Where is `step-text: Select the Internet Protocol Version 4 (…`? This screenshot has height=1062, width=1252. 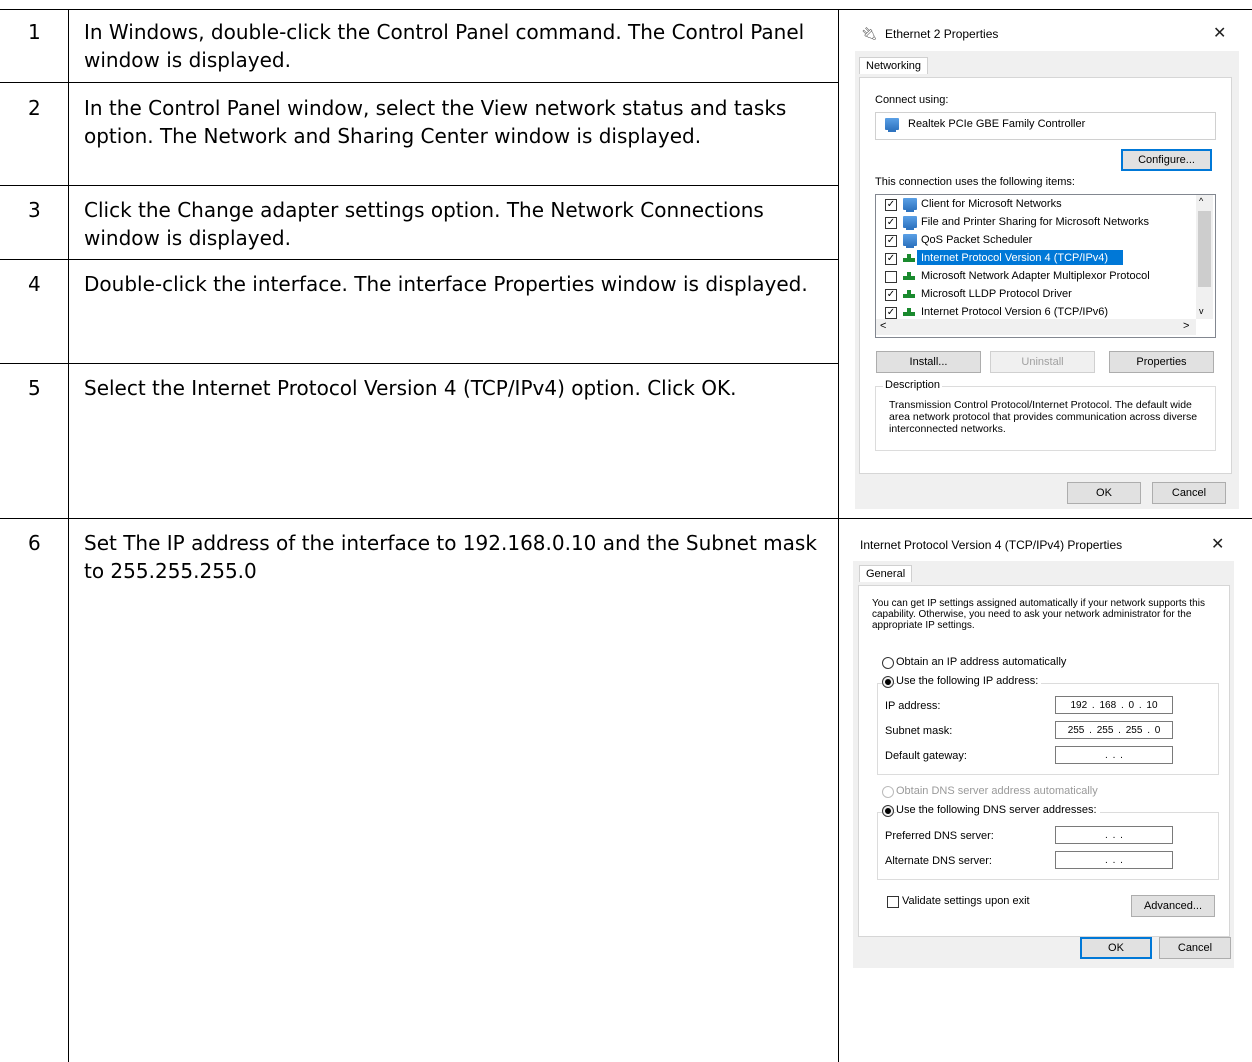 step-text: Select the Internet Protocol Version 4 (… is located at coordinates (410, 388).